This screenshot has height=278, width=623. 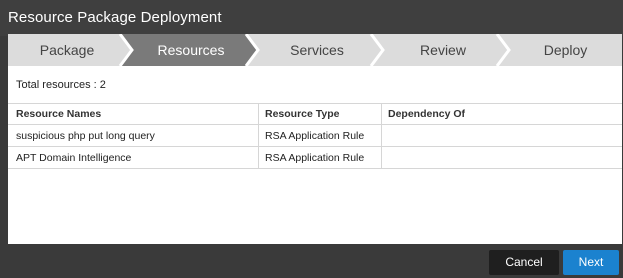 I want to click on table-header-bottom-border, so click(x=315, y=124).